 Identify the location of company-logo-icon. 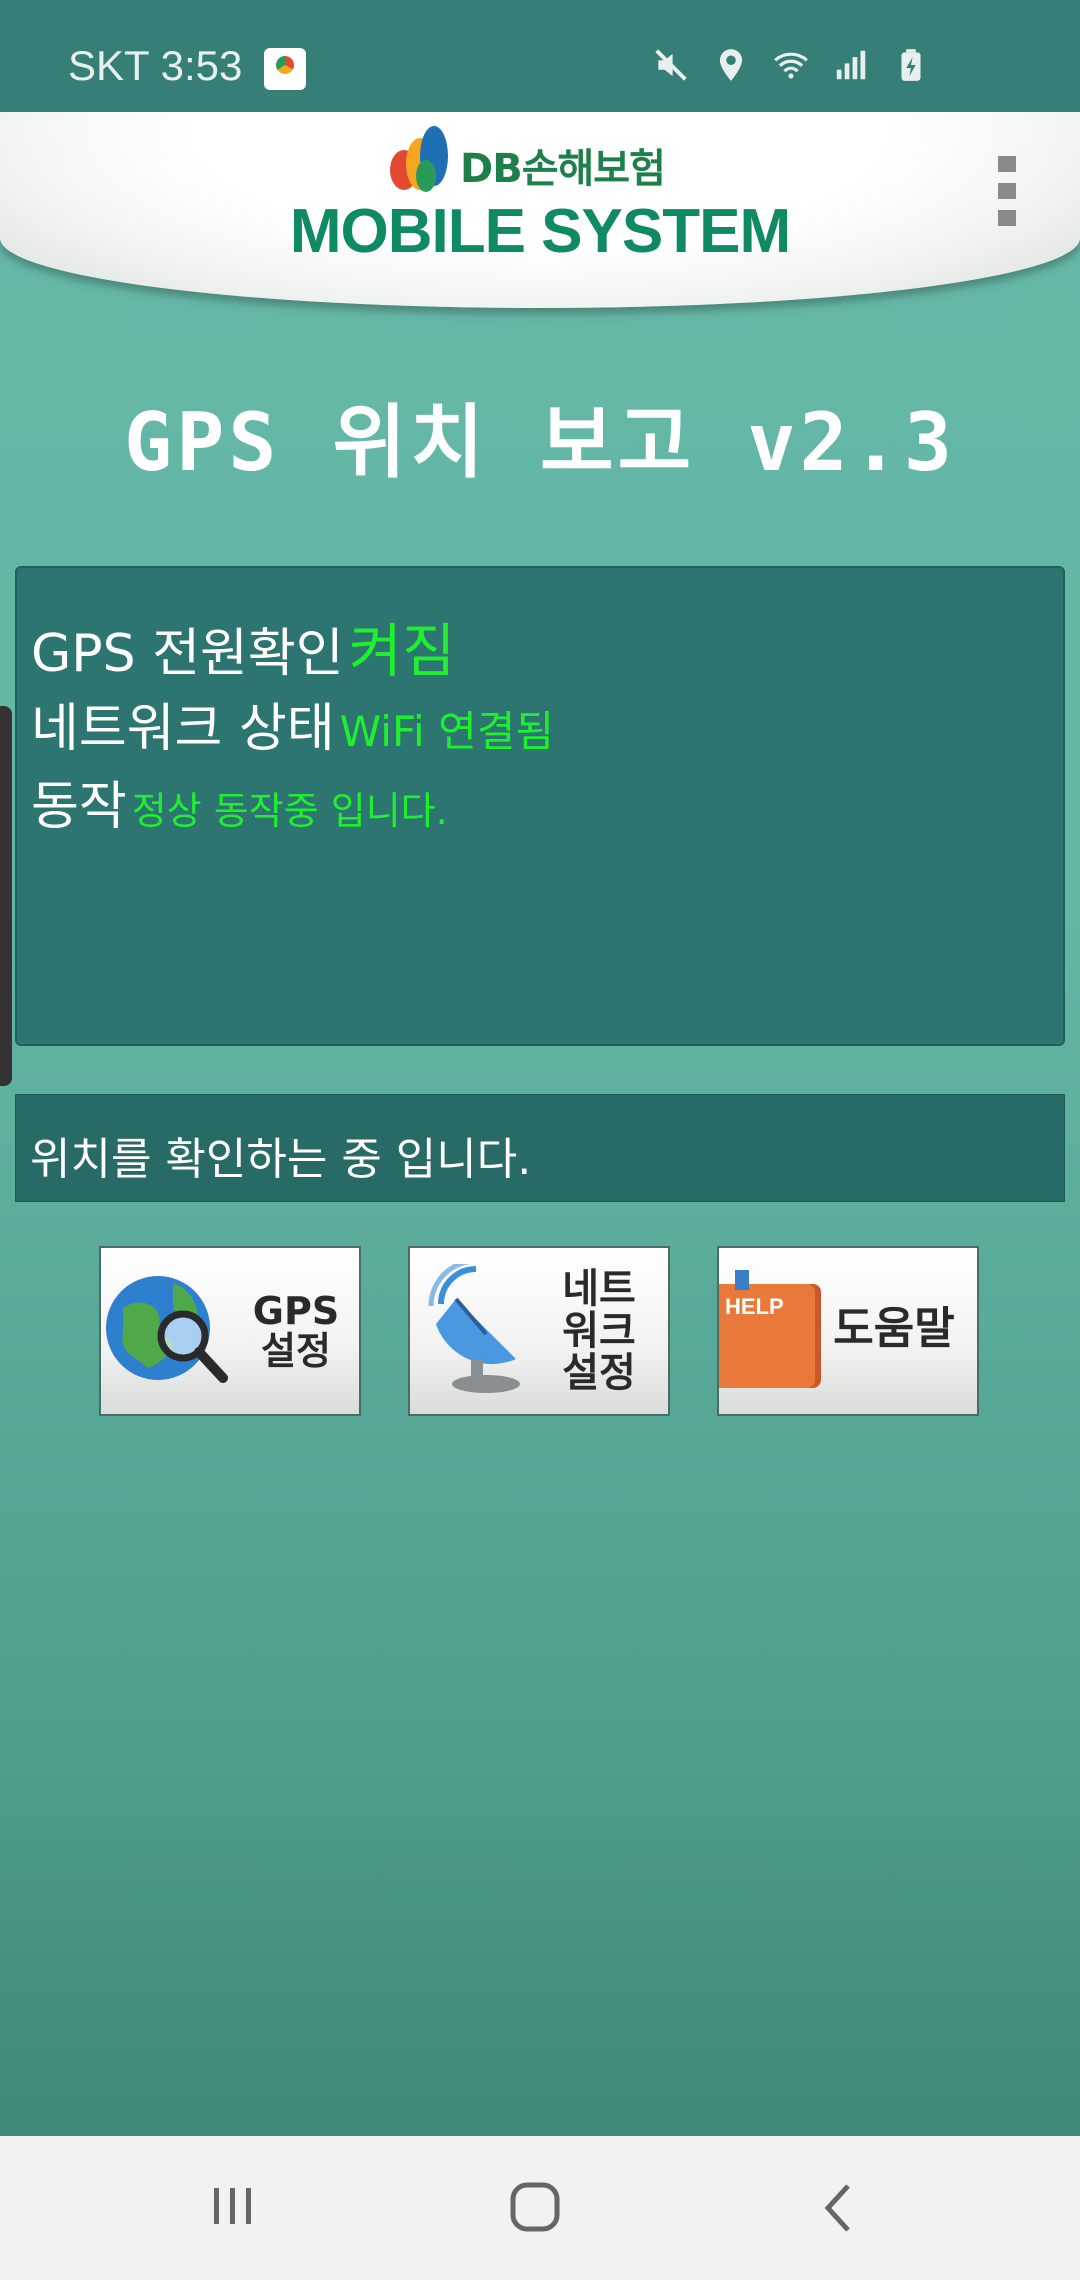
(419, 159).